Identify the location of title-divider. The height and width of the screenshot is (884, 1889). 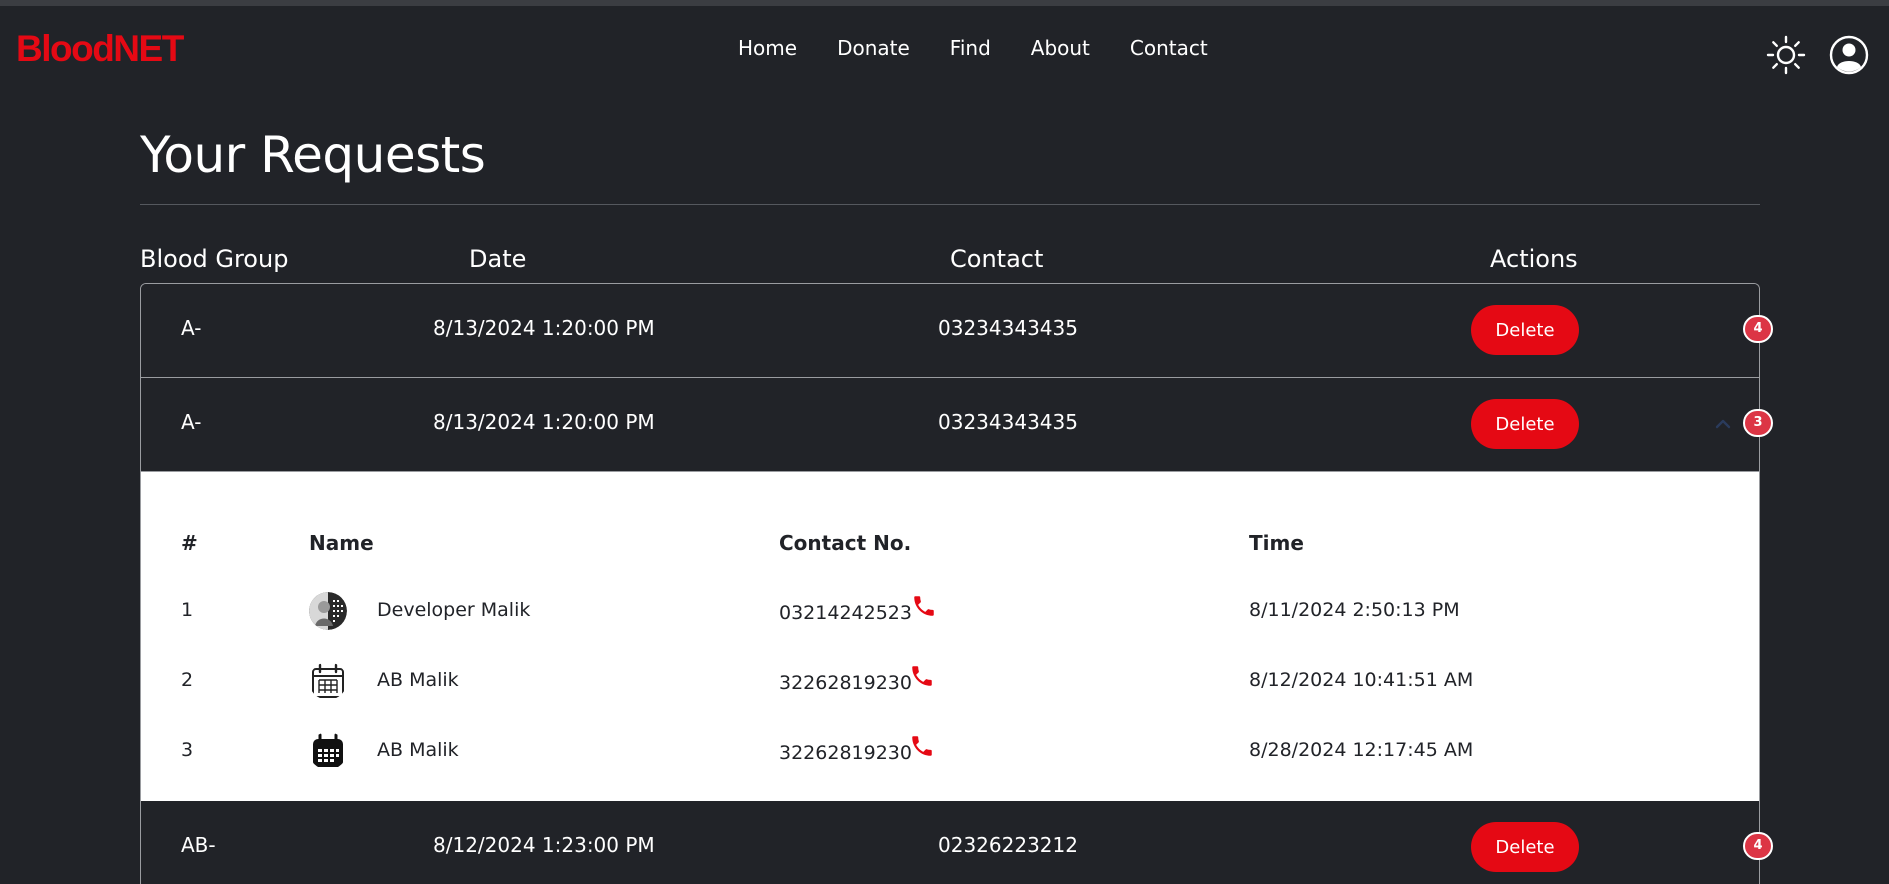
(950, 204).